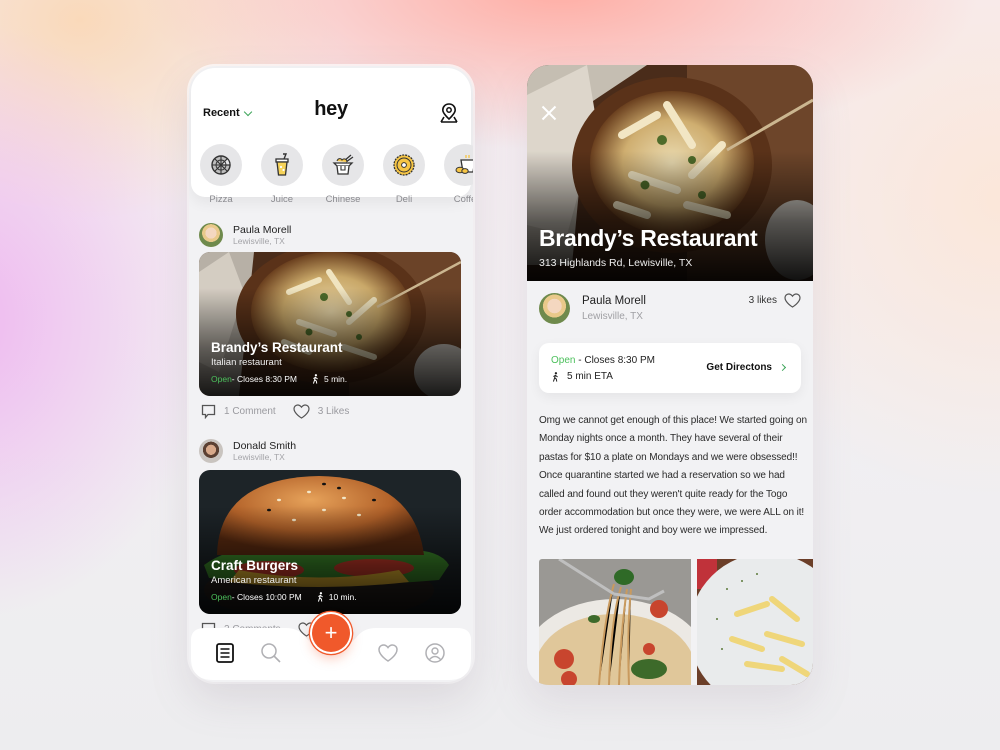 Image resolution: width=1000 pixels, height=750 pixels. I want to click on author-name: Donald Smith, so click(265, 445).